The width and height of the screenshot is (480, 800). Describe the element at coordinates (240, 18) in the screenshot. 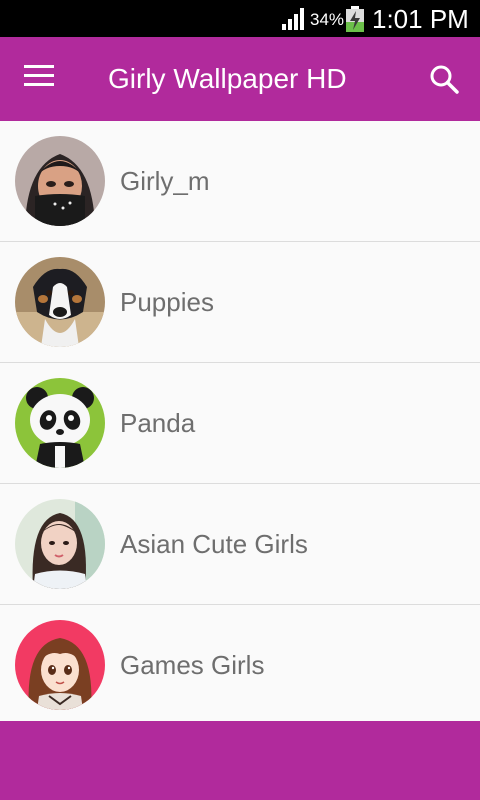

I see `status-bar: 34% 1:01 PM` at that location.